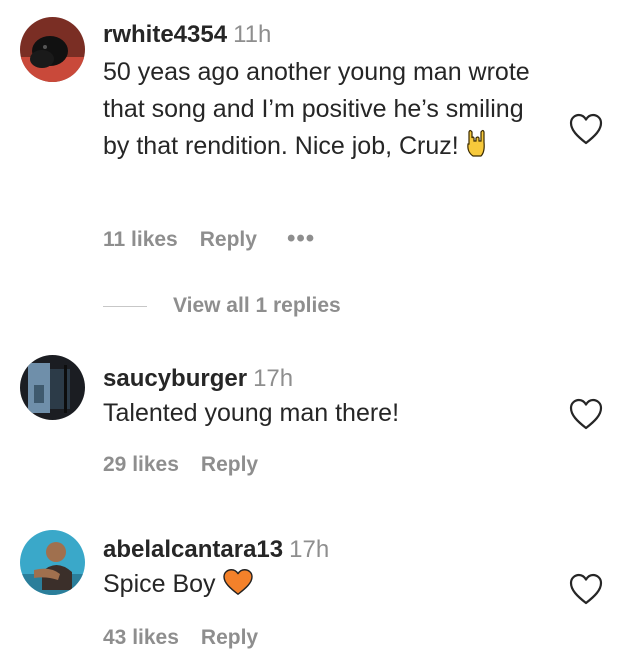  Describe the element at coordinates (141, 637) in the screenshot. I see `likes-count: 43 likes` at that location.